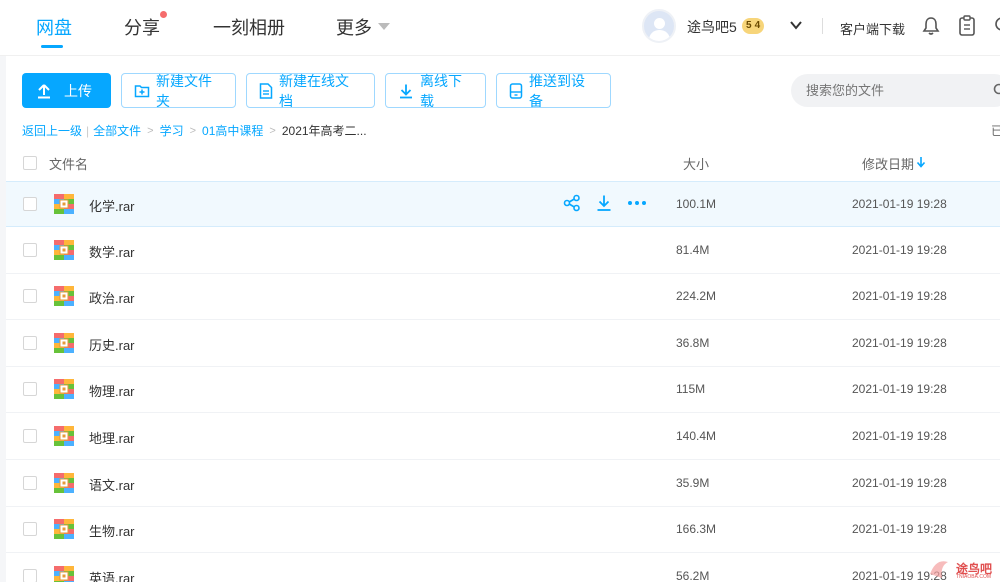  What do you see at coordinates (921, 162) in the screenshot?
I see `sort-desc-icon` at bounding box center [921, 162].